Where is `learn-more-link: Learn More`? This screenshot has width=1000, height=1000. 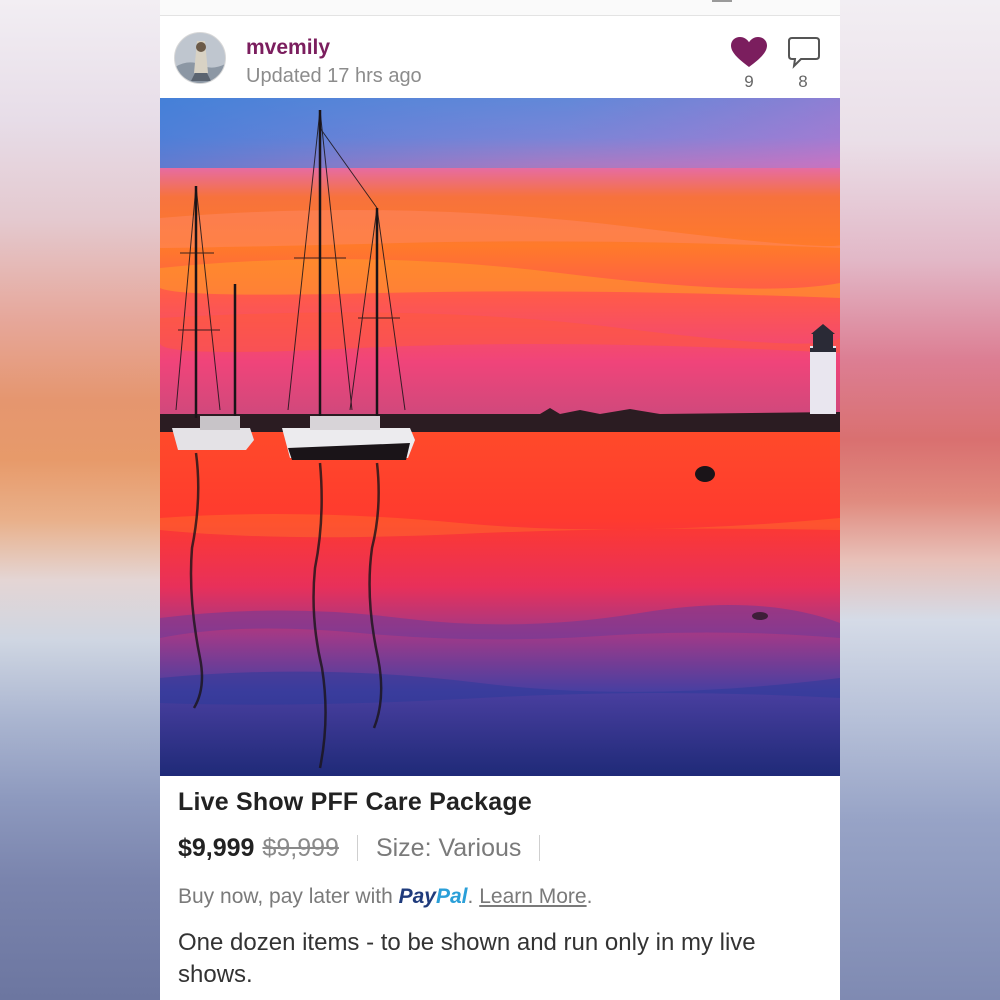 learn-more-link: Learn More is located at coordinates (532, 896).